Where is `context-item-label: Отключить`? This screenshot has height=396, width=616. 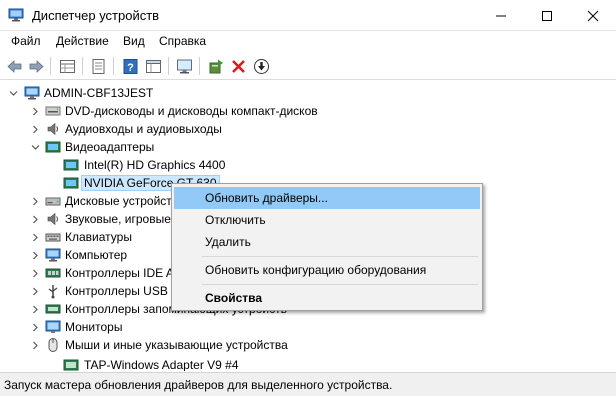 context-item-label: Отключить is located at coordinates (235, 220).